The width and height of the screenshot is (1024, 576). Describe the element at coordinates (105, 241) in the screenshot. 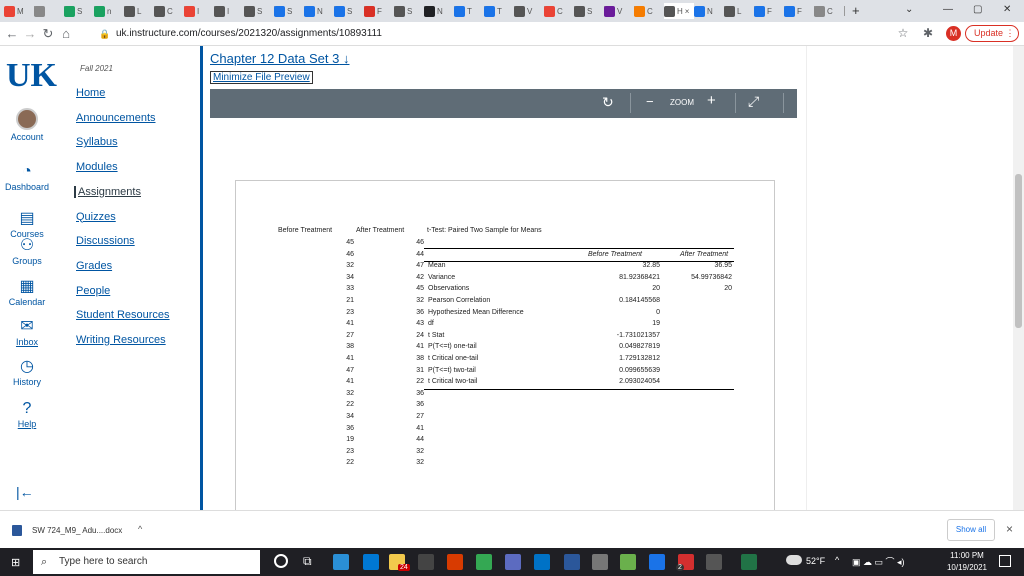

I see `course-nav-discussions: Discussions` at that location.